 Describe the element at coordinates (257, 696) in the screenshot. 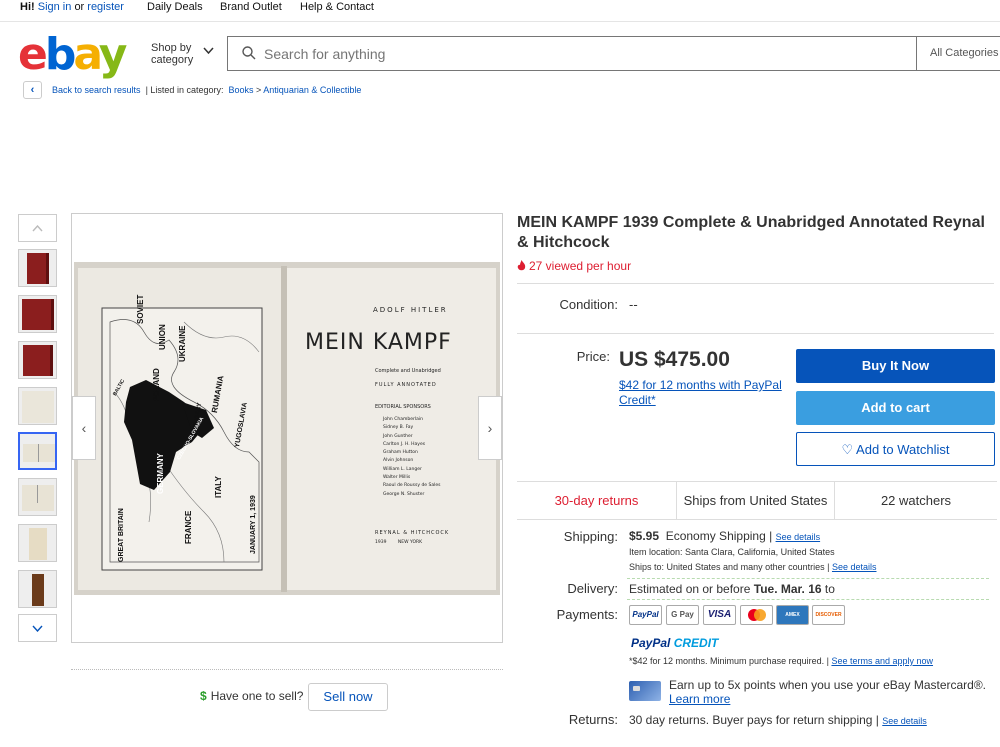

I see `sell-question: Have one to sell?` at that location.